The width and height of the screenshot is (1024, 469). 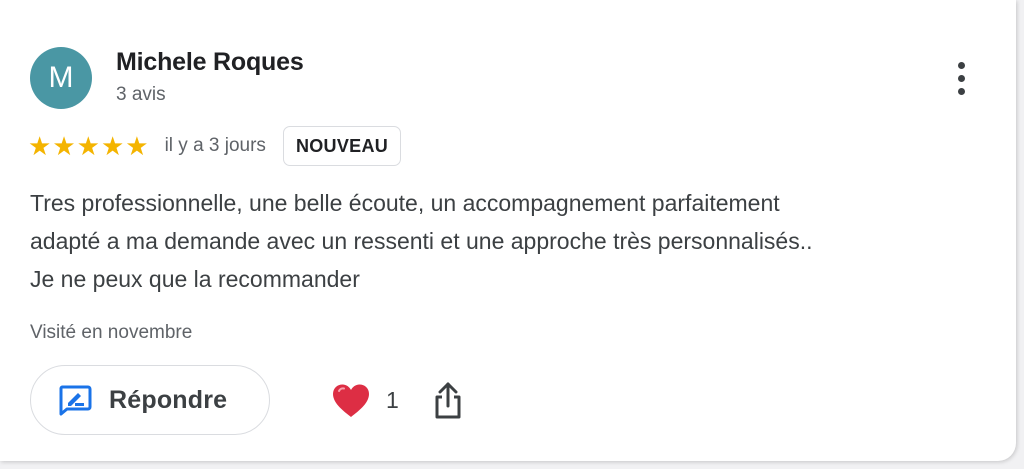 What do you see at coordinates (195, 279) in the screenshot?
I see `review-text-line: Je ne peux que la recommander` at bounding box center [195, 279].